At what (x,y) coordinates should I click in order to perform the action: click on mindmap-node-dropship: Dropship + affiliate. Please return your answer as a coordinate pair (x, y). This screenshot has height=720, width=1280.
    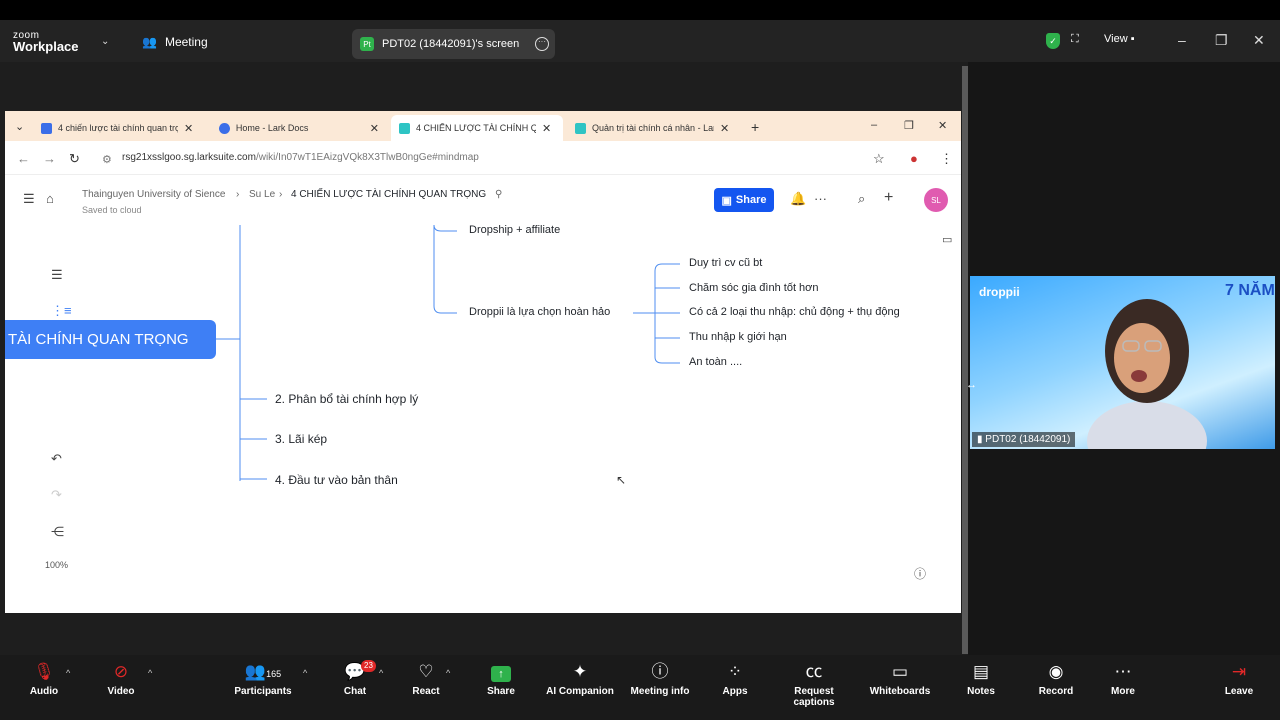
    Looking at the image, I should click on (514, 230).